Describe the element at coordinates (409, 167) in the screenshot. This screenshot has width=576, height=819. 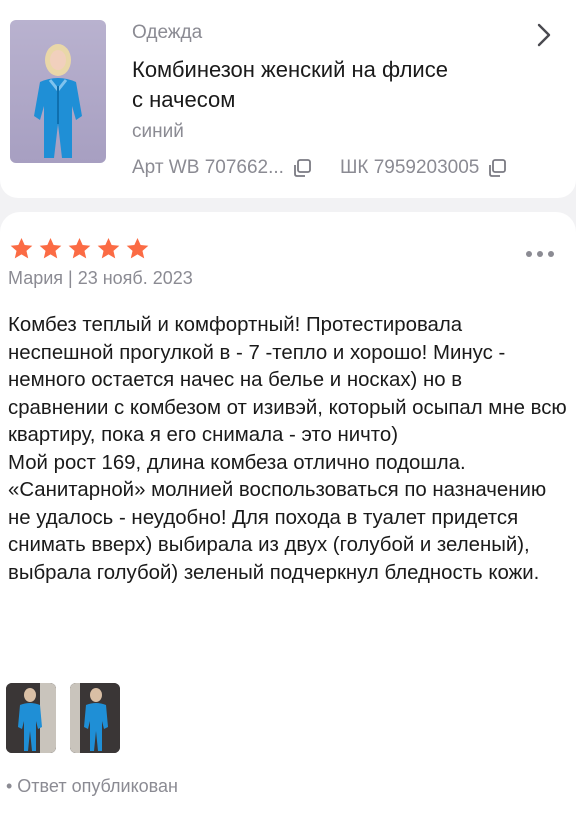
I see `barcode-number: ШК 7959203005` at that location.